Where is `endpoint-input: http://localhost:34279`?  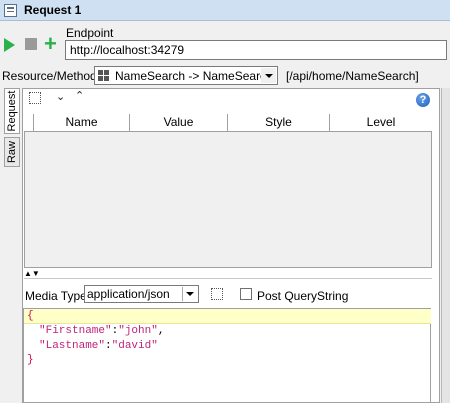
endpoint-input: http://localhost:34279 is located at coordinates (256, 50).